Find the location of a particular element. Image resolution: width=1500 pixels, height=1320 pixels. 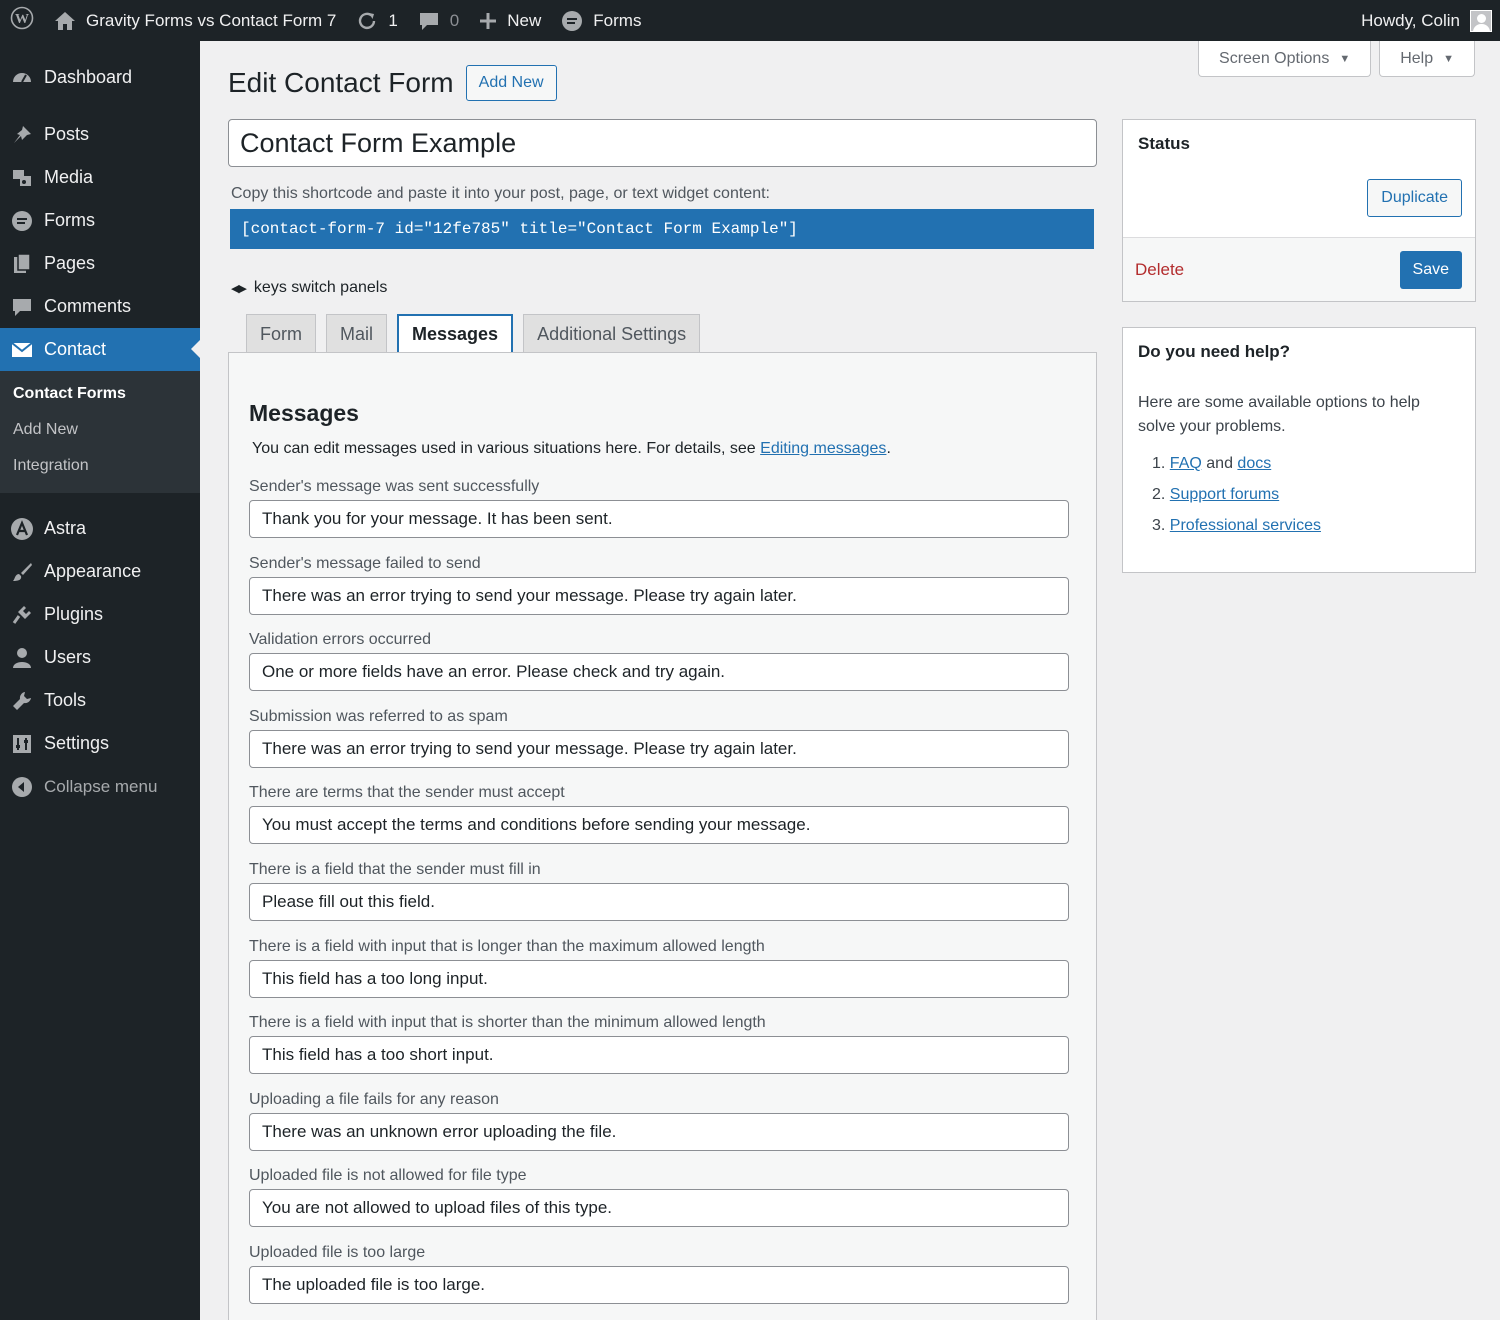

my-account-link: Howdy, Colin is located at coordinates (1425, 20).